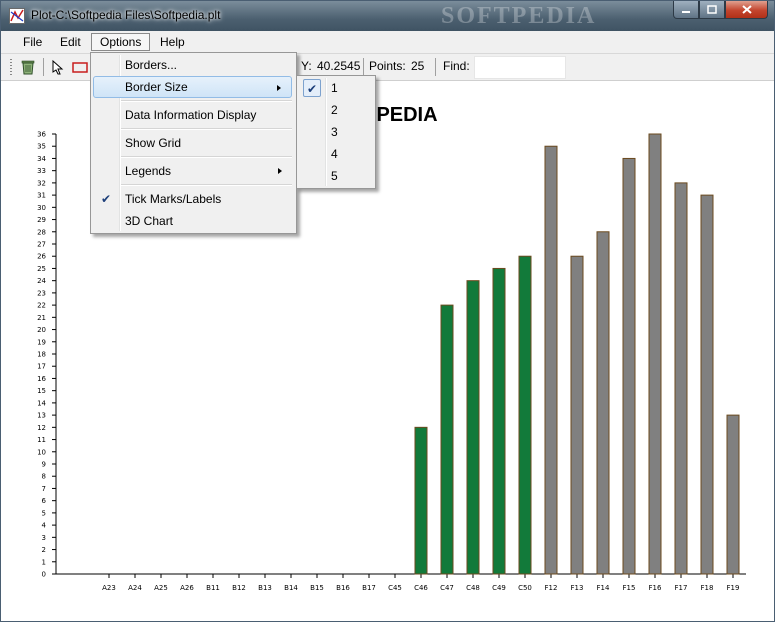 Image resolution: width=775 pixels, height=622 pixels. I want to click on menu-item-border-size: Border Size, so click(192, 87).